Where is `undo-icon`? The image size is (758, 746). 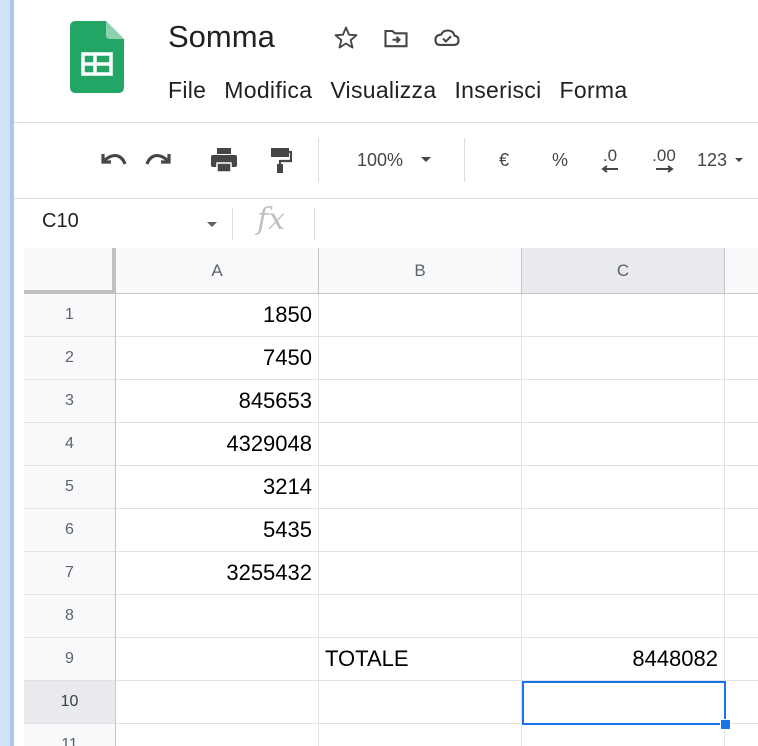
undo-icon is located at coordinates (114, 160).